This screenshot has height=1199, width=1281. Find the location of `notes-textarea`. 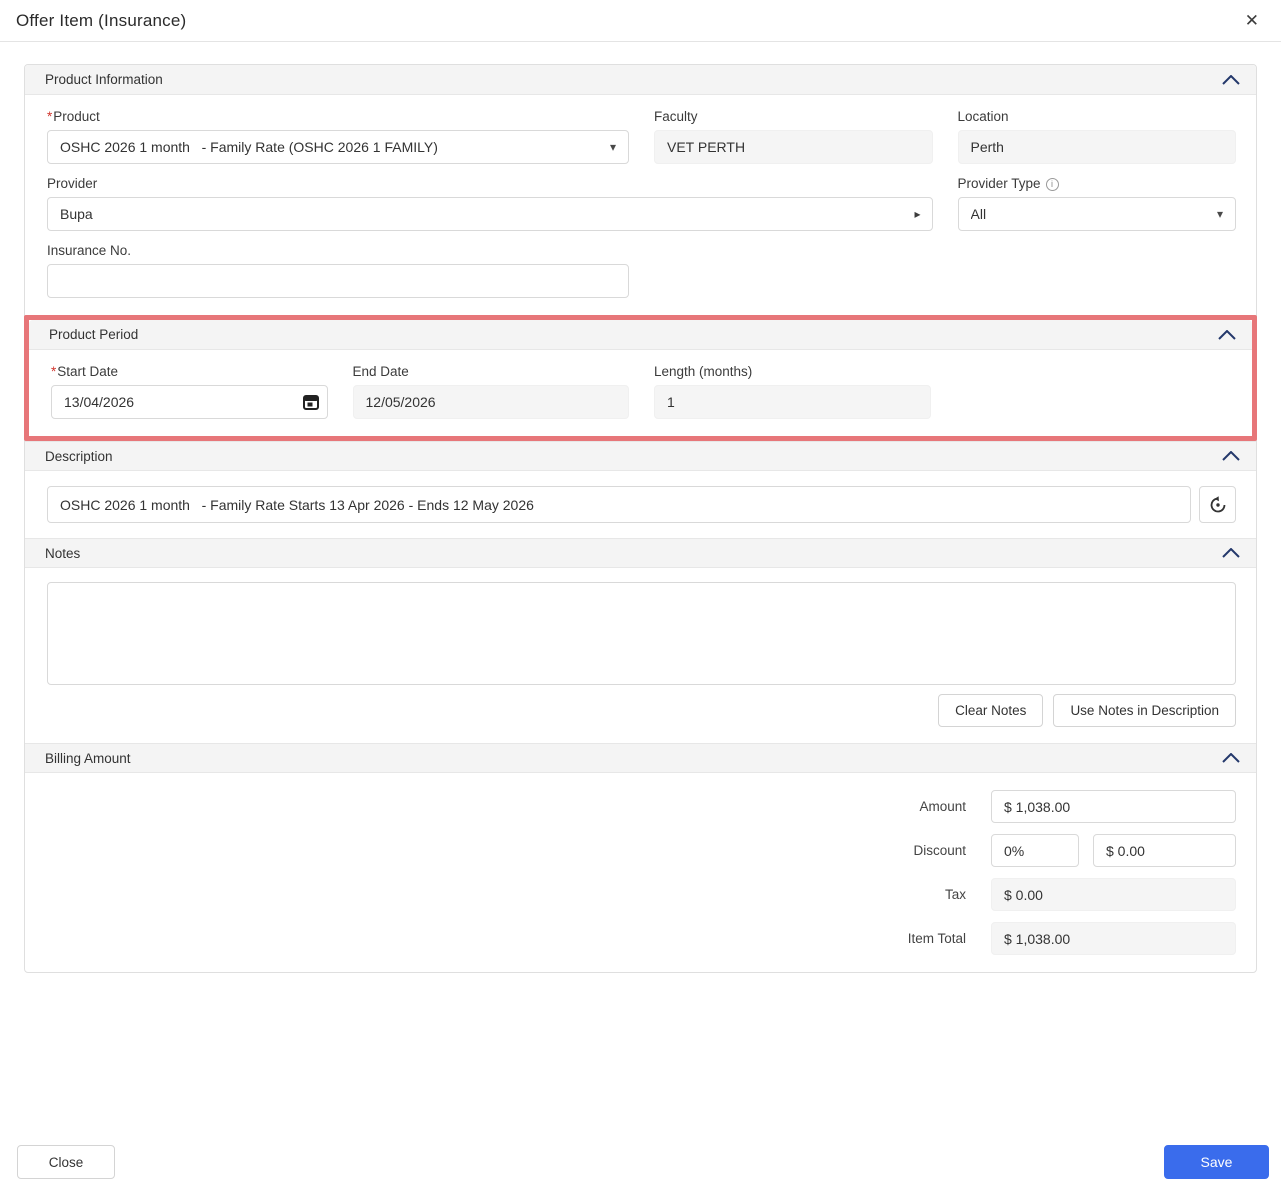

notes-textarea is located at coordinates (641, 633).